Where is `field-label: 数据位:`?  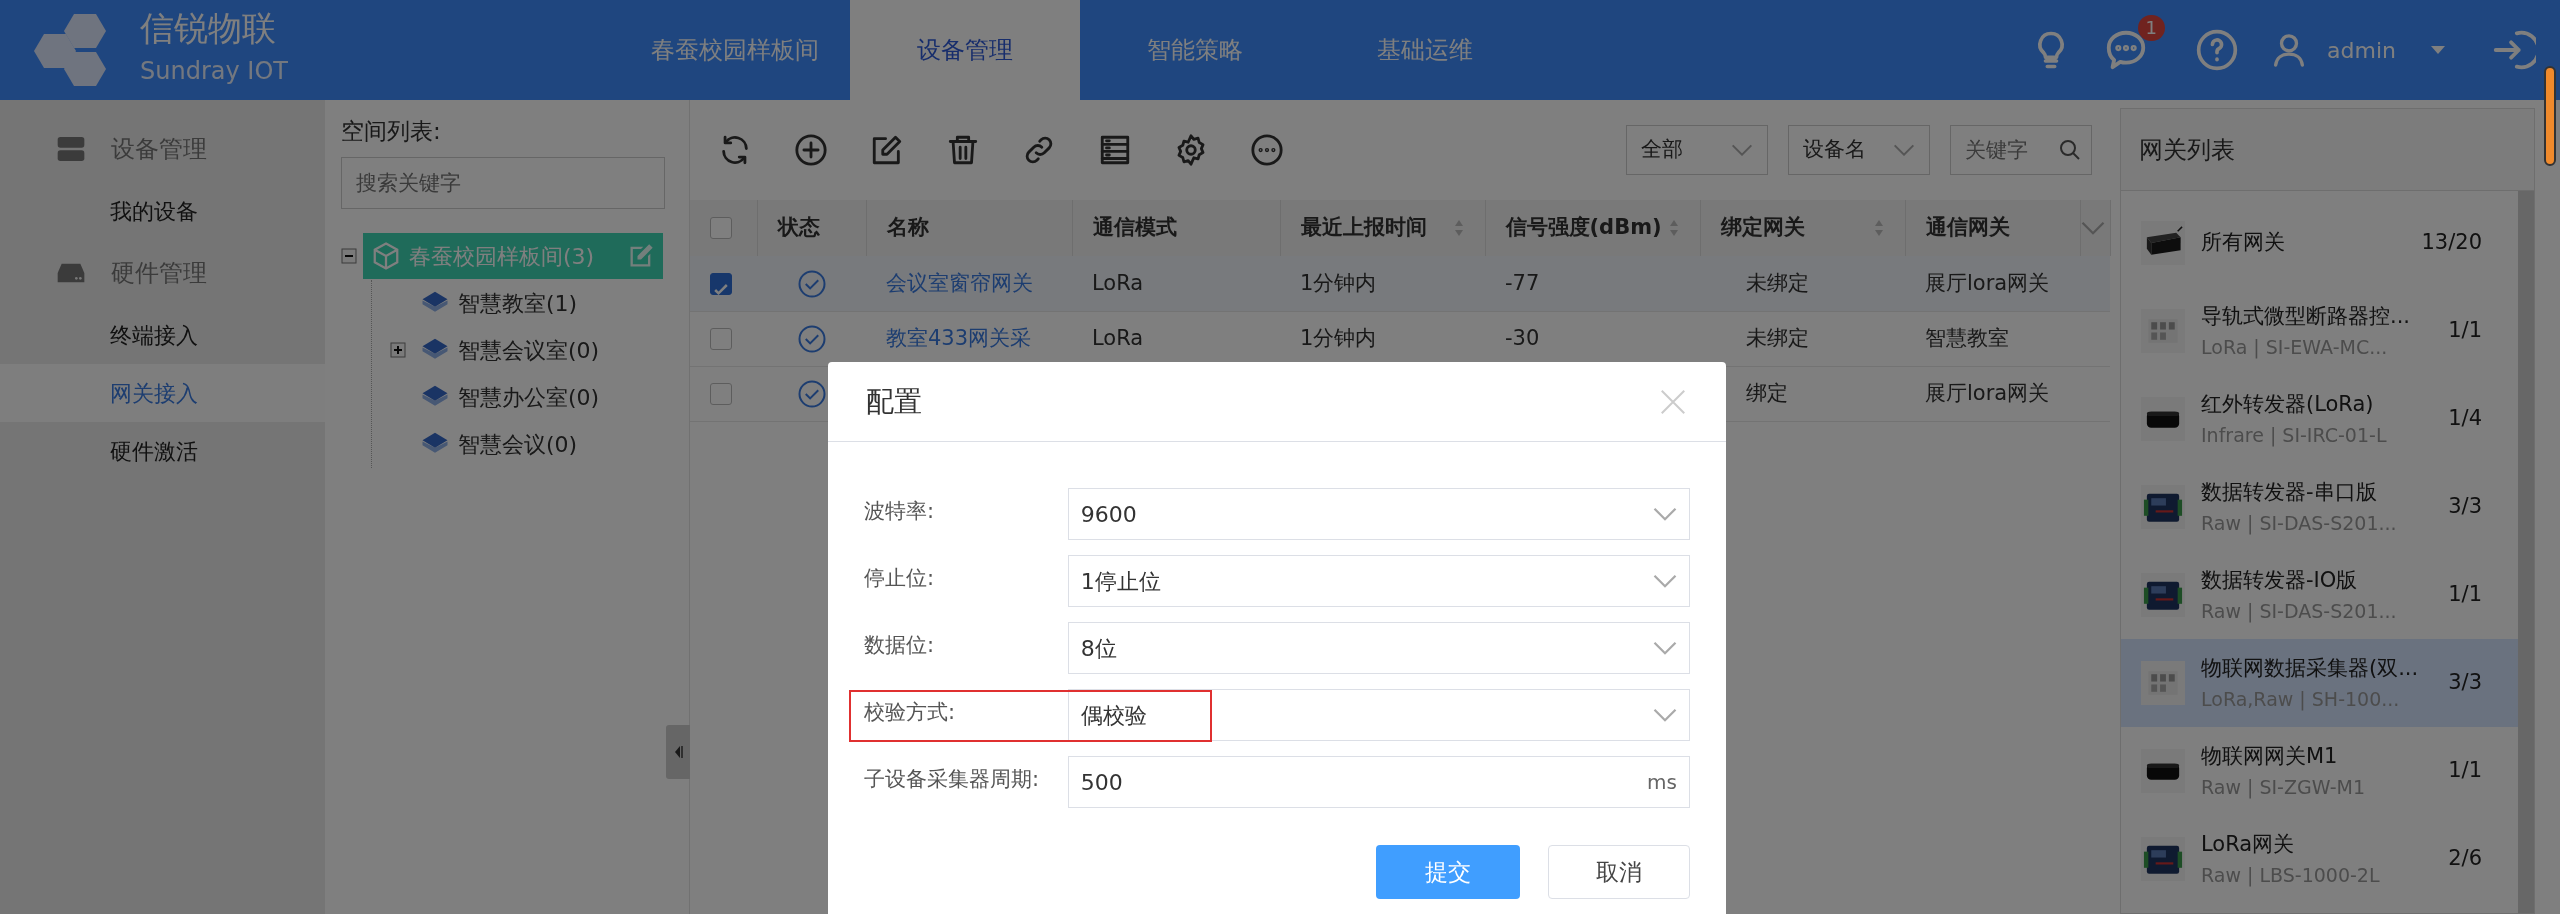
field-label: 数据位: is located at coordinates (900, 645).